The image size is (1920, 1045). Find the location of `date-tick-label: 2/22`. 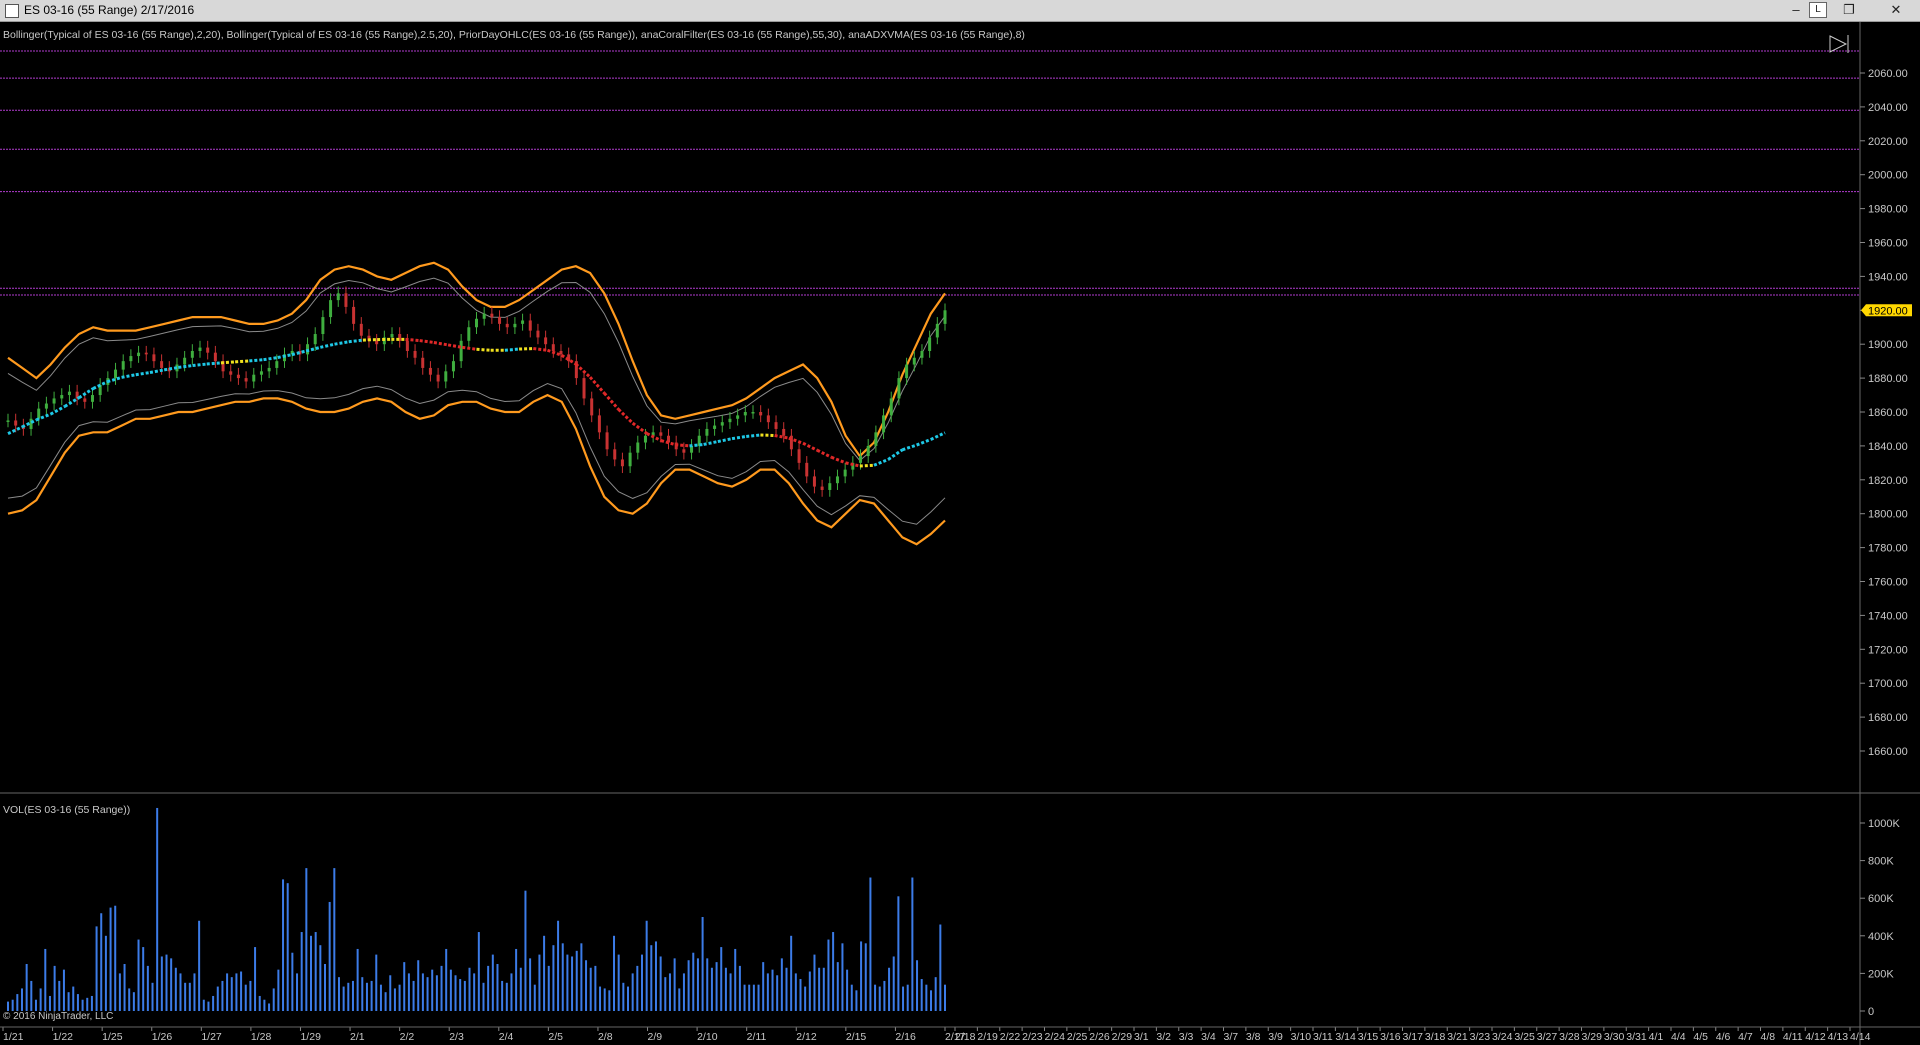

date-tick-label: 2/22 is located at coordinates (1010, 1037).